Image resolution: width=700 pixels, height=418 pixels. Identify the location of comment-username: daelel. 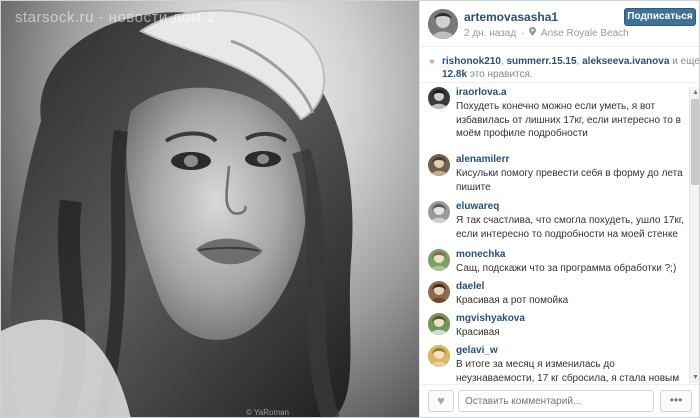
(470, 286).